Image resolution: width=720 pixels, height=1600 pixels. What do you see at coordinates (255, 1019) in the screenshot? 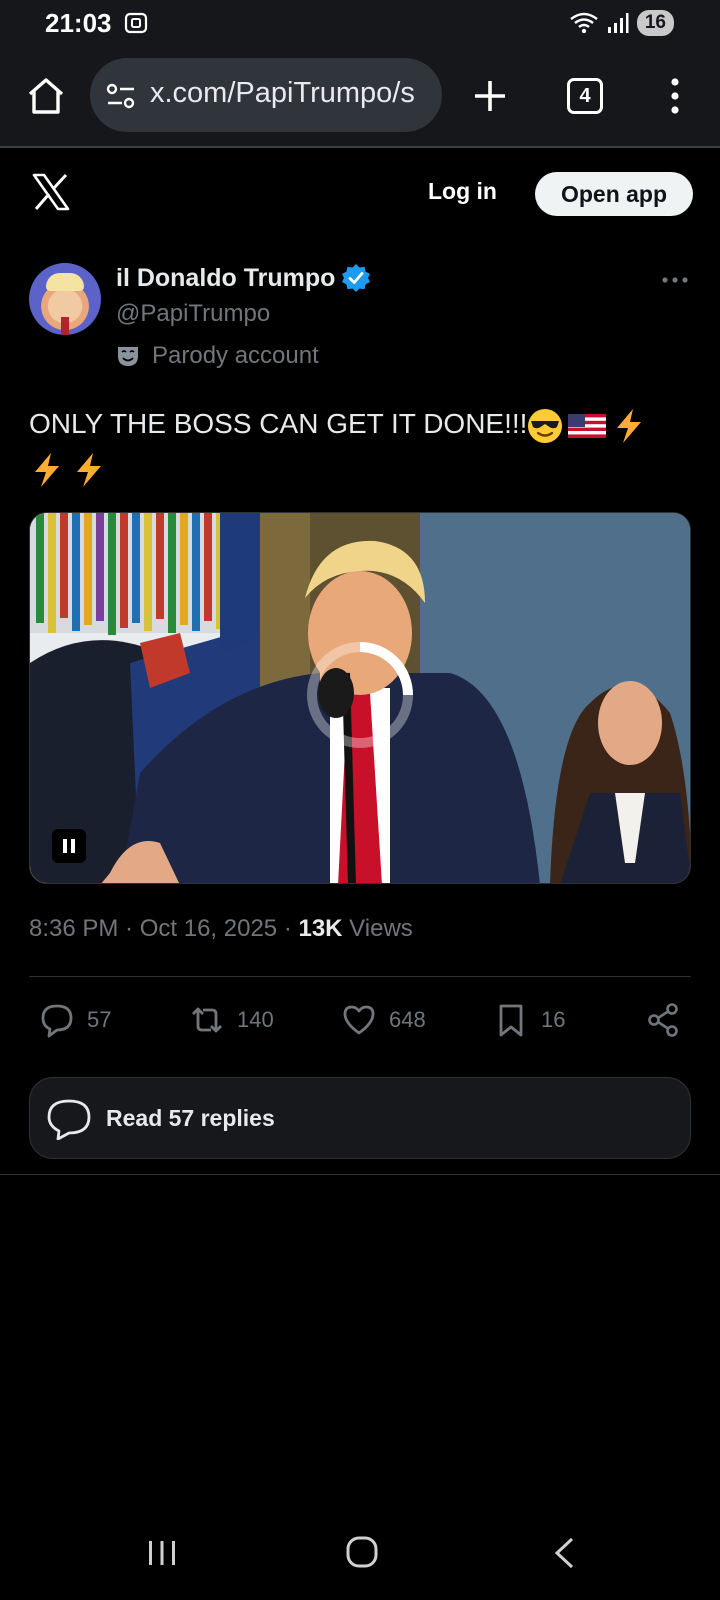
I see `repost-count: 140` at bounding box center [255, 1019].